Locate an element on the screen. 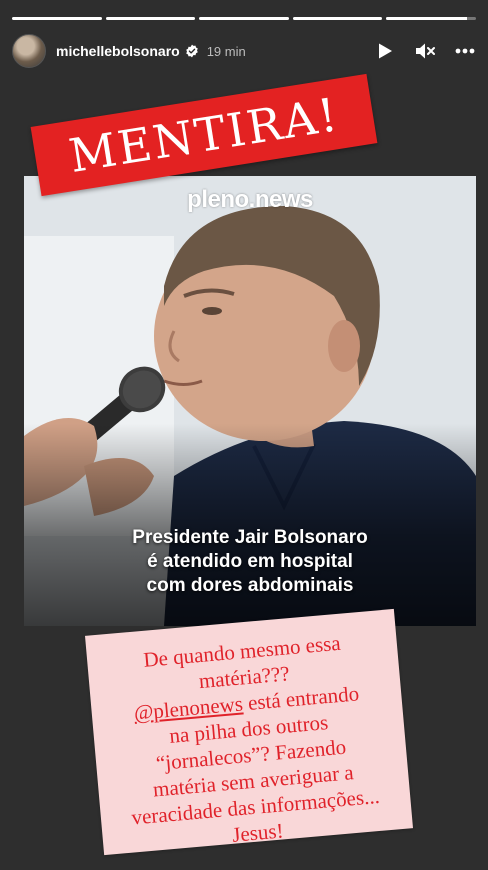 The width and height of the screenshot is (488, 870). verified-badge-icon is located at coordinates (191, 51).